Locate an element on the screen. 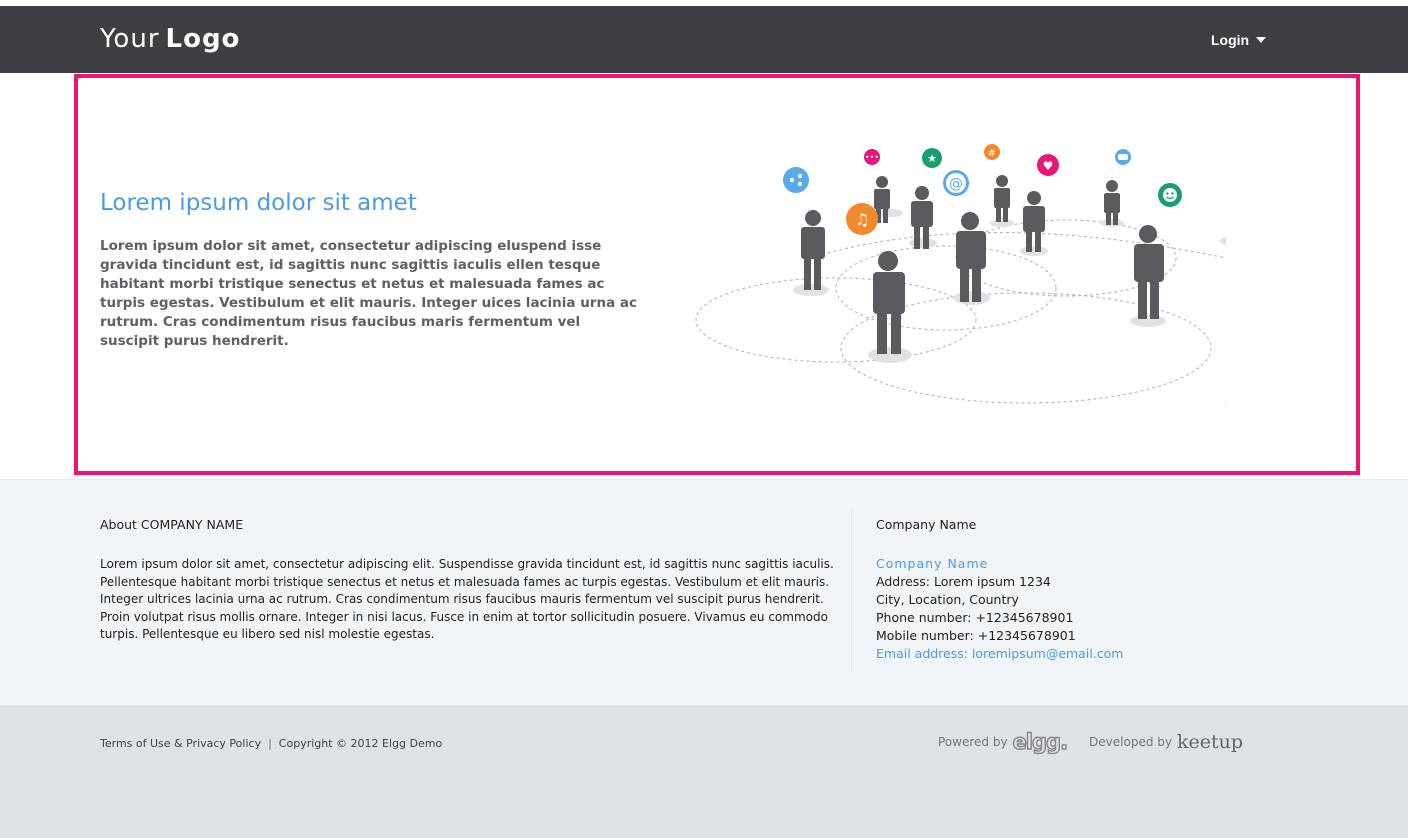 The image size is (1408, 838). company-email-link: Email address: loremipsum@email.com is located at coordinates (999, 654).